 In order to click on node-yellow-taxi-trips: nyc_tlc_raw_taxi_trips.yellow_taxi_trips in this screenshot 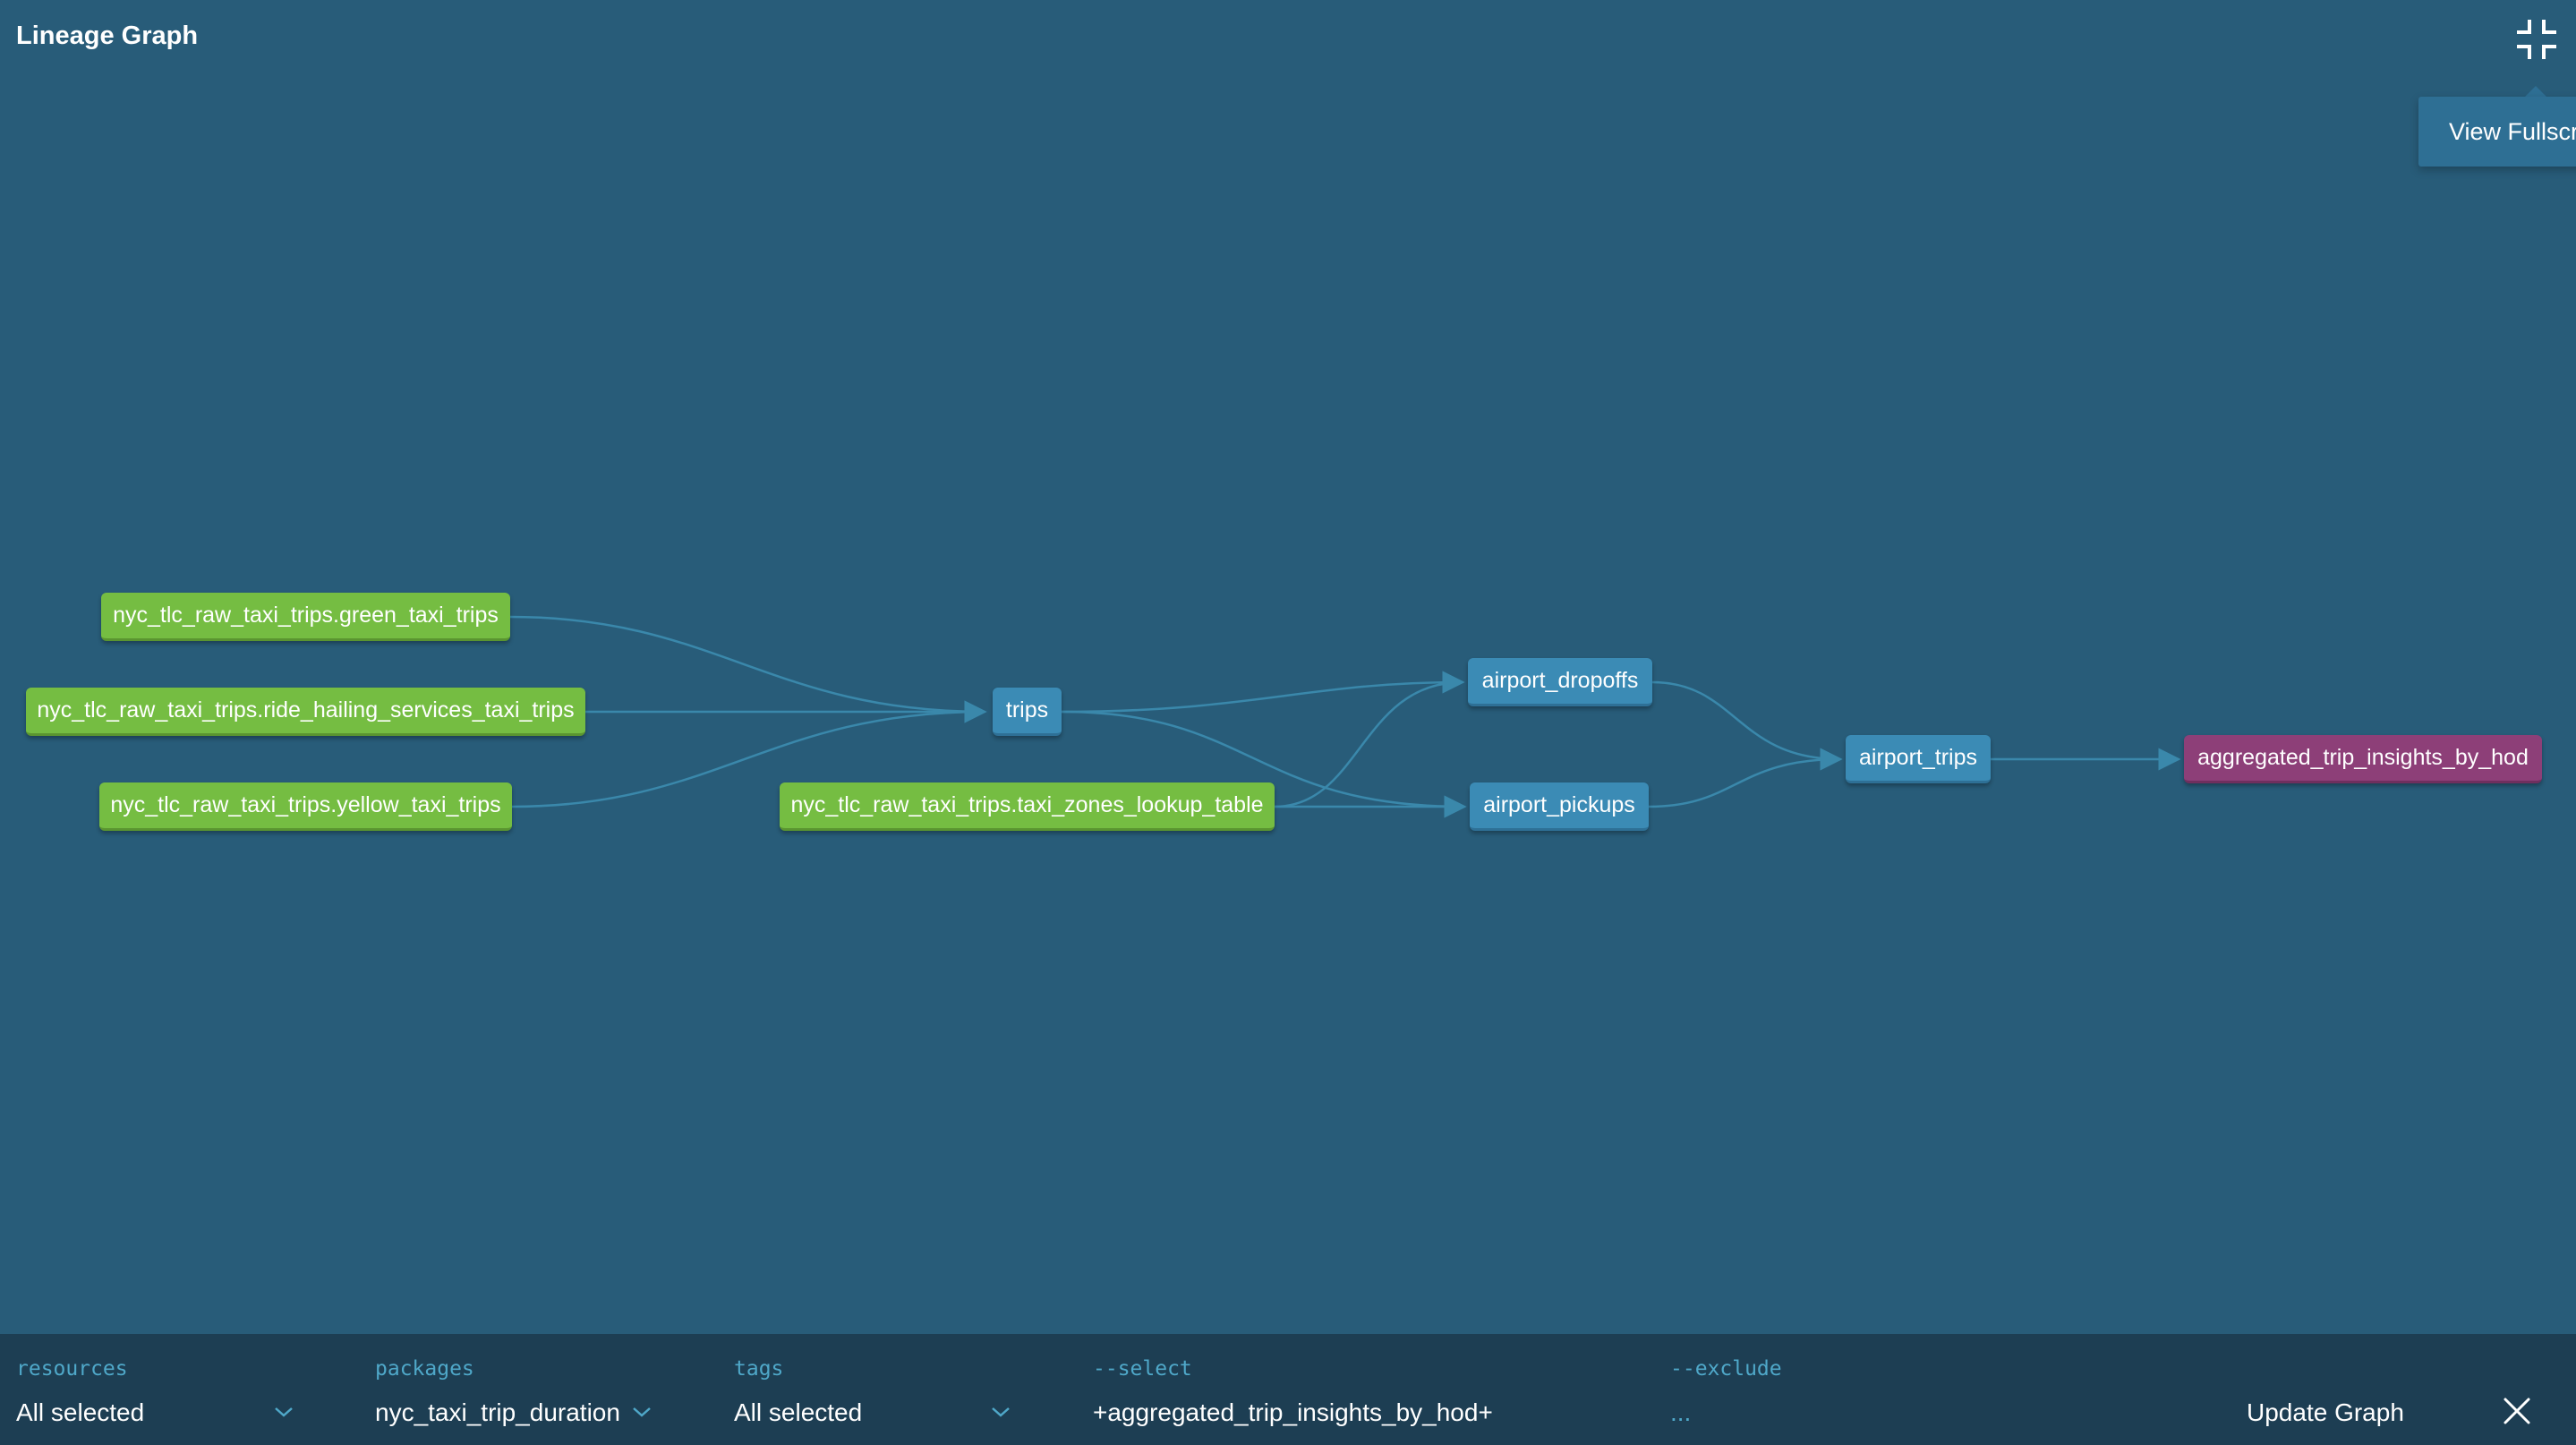, I will do `click(305, 806)`.